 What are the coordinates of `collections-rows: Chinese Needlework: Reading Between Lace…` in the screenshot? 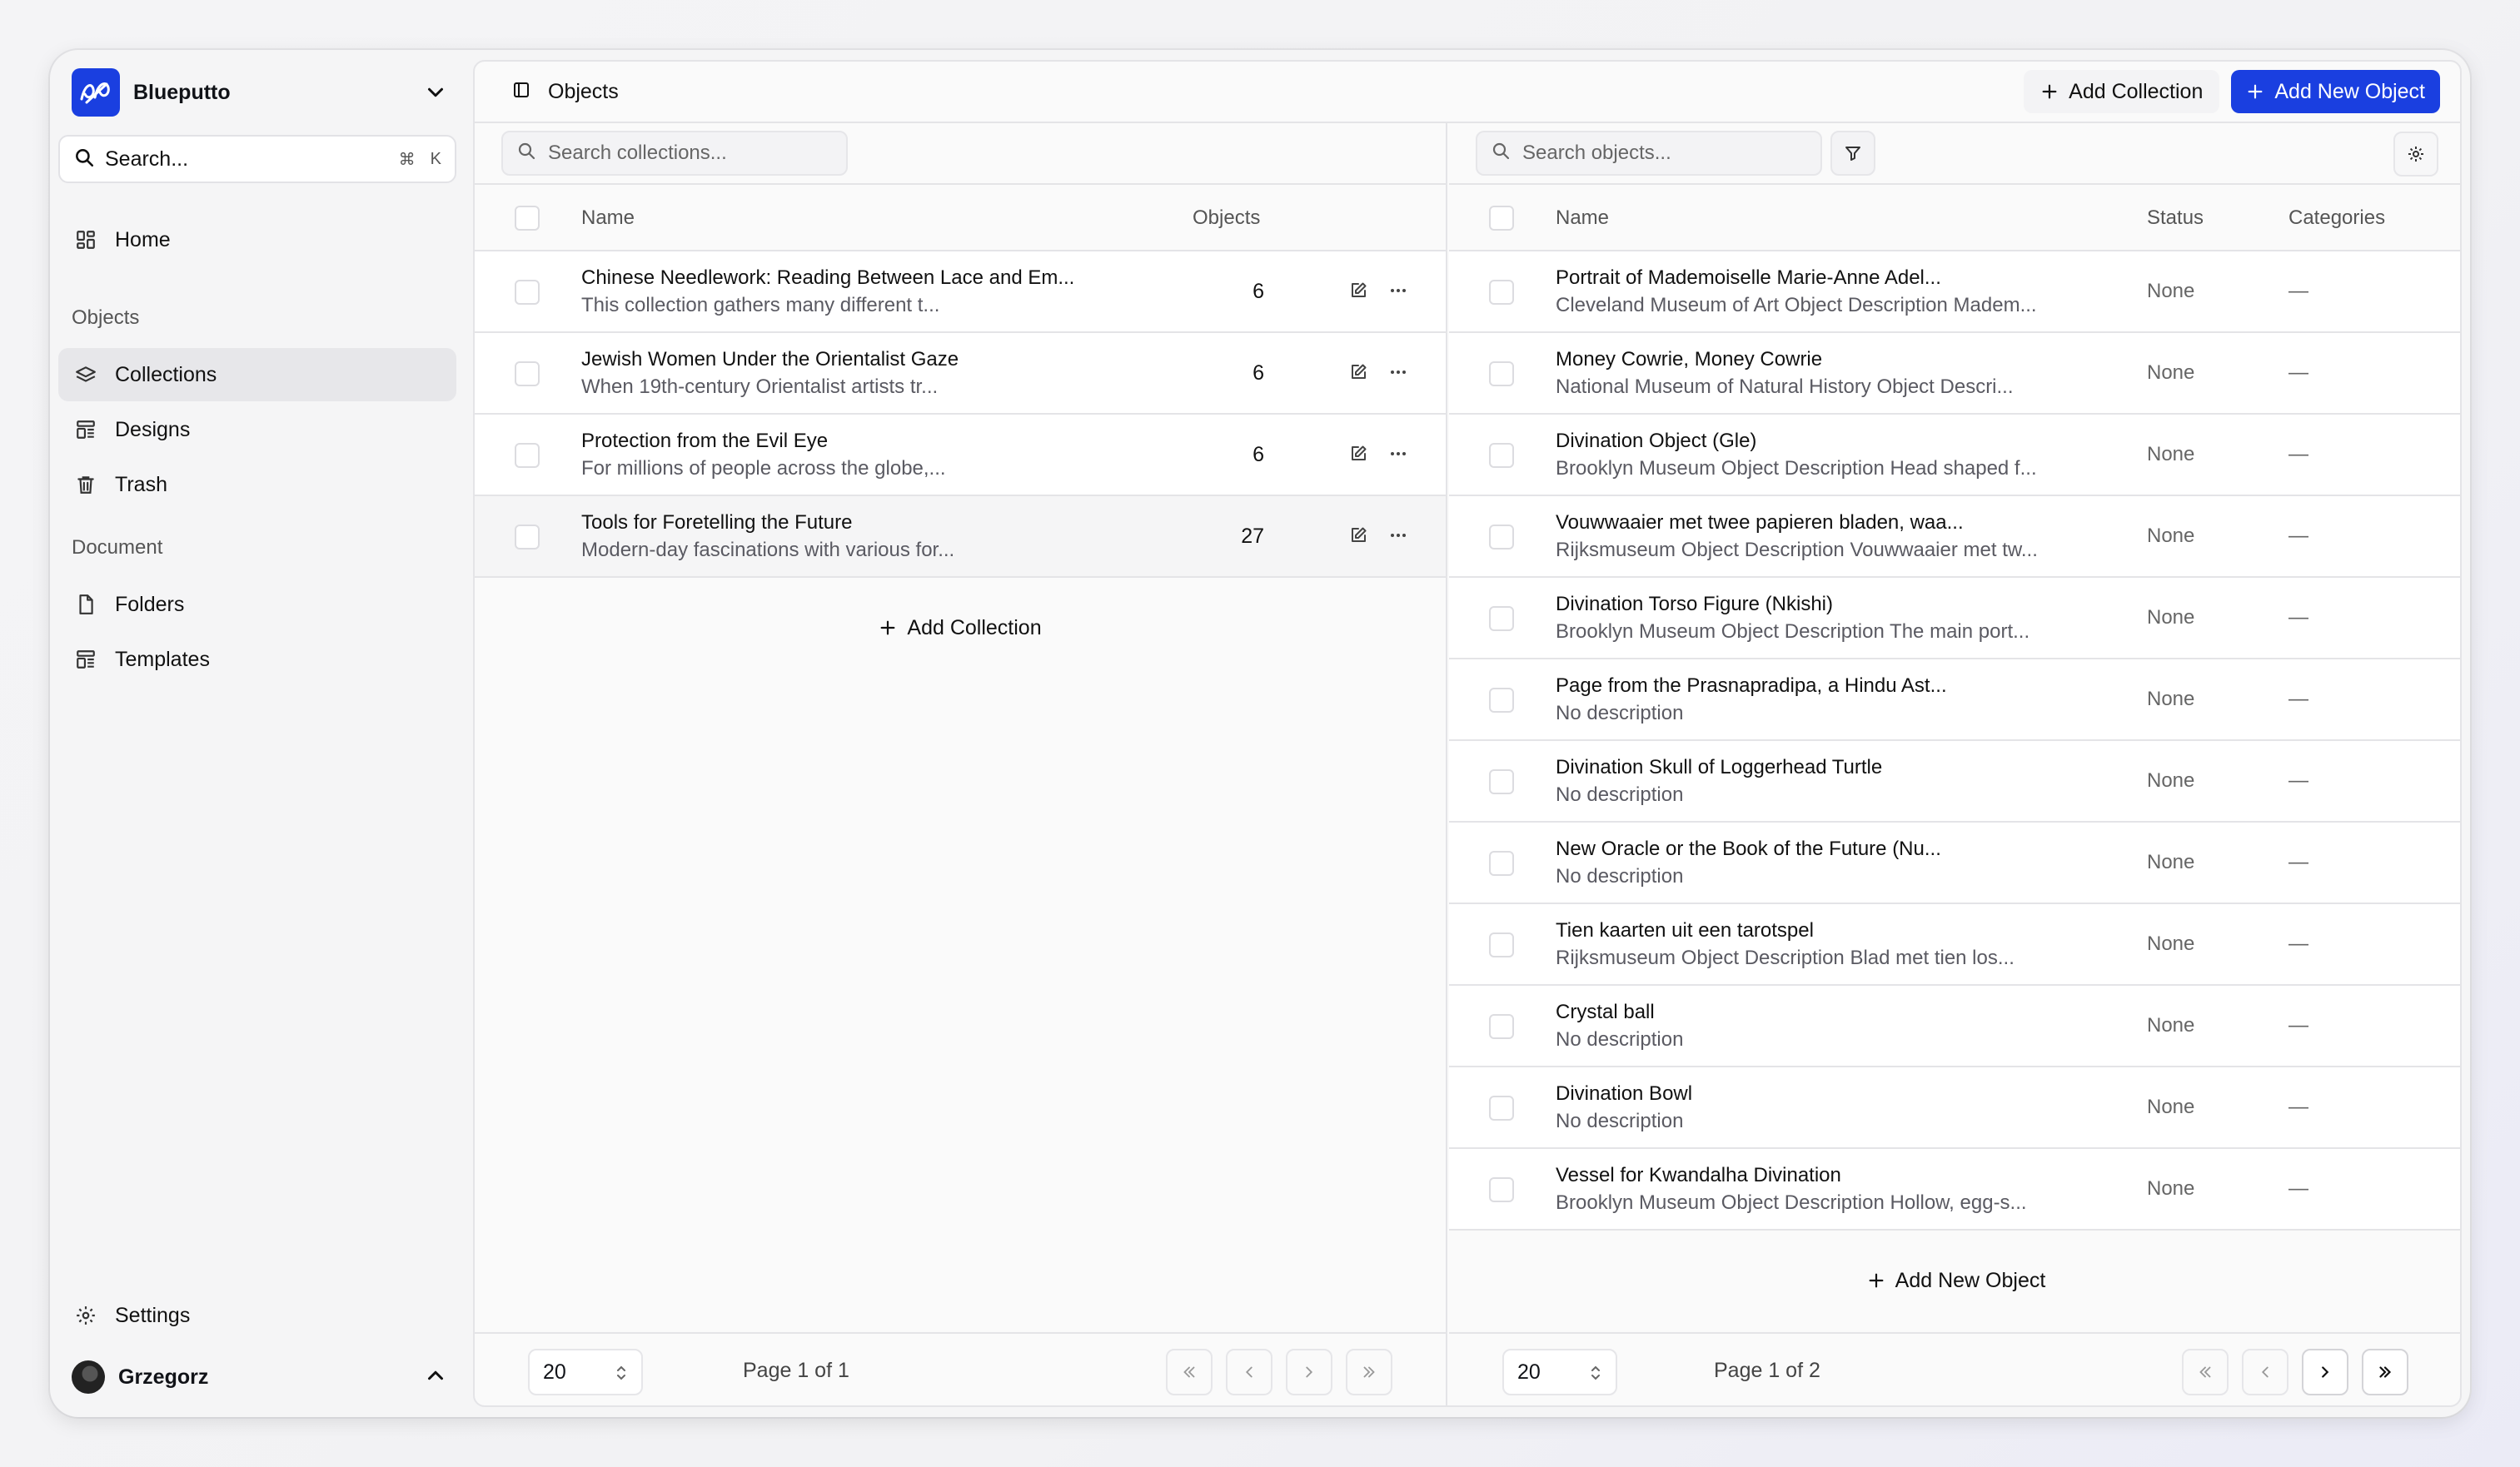 It's located at (960, 414).